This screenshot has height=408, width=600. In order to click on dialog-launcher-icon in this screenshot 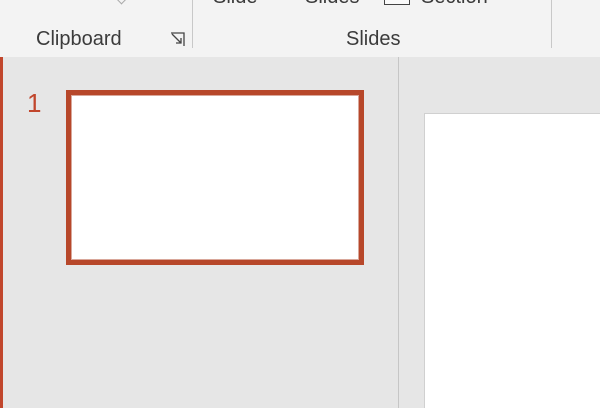, I will do `click(177, 39)`.